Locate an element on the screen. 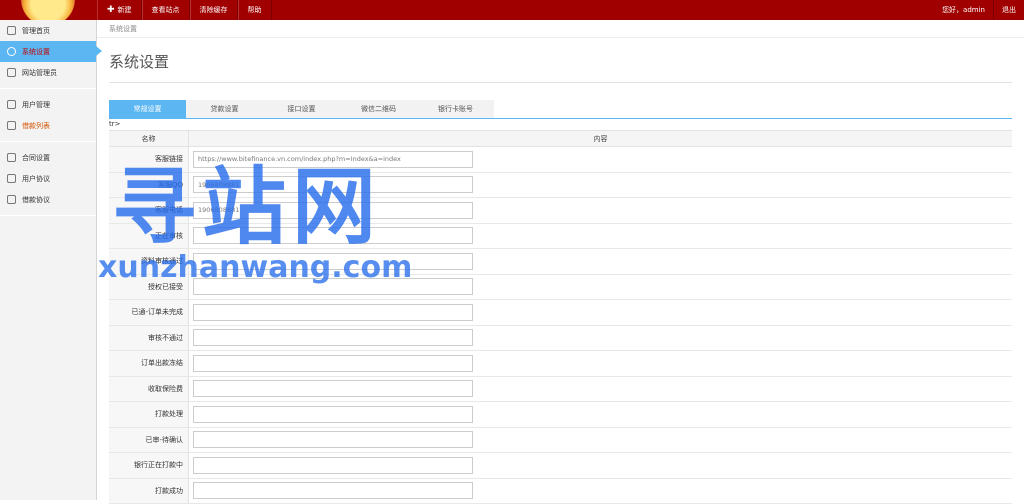  contract-icon is located at coordinates (11, 157).